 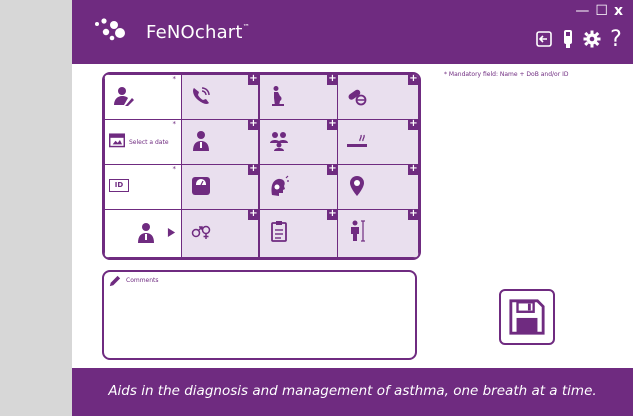 I want to click on clinician-icon, so click(x=146, y=233).